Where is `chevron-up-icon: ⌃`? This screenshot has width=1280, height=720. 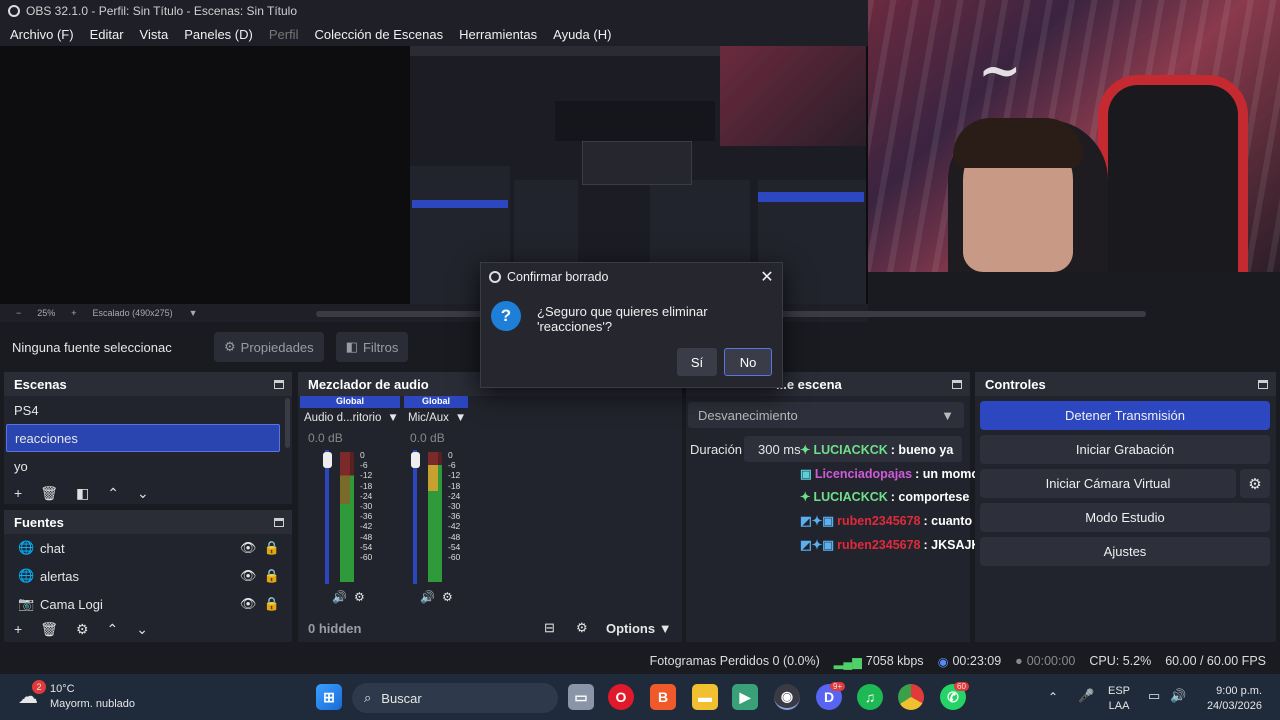 chevron-up-icon: ⌃ is located at coordinates (1053, 697).